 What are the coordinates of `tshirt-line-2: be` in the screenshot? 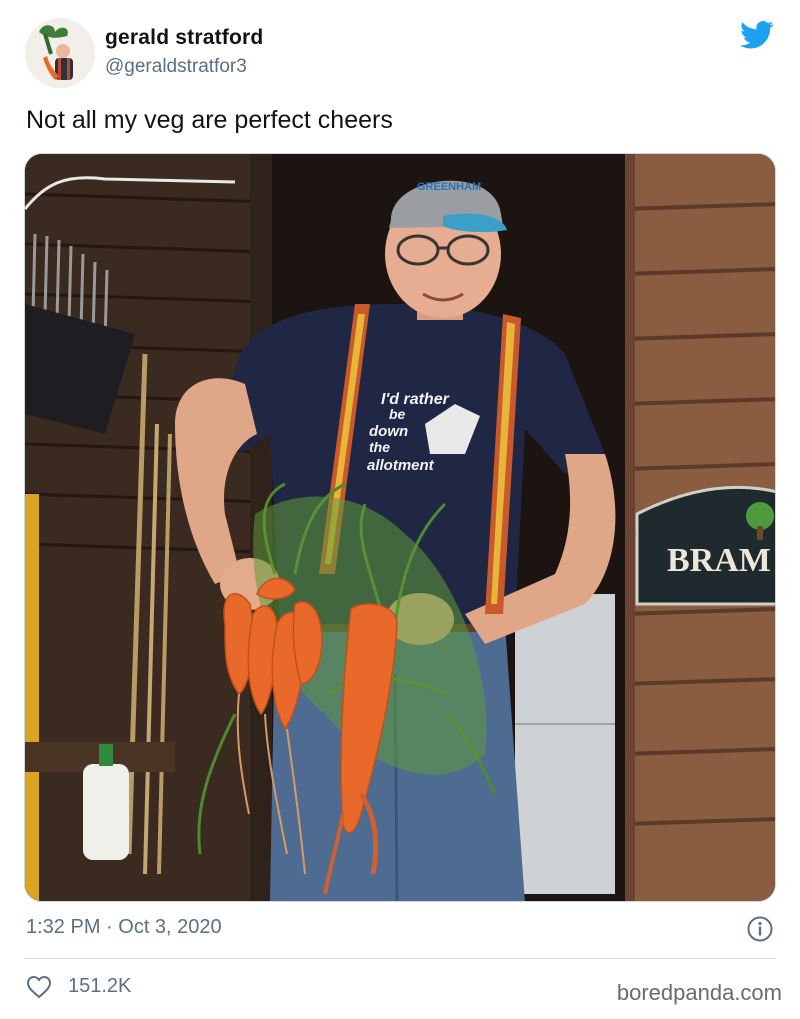 It's located at (397, 414).